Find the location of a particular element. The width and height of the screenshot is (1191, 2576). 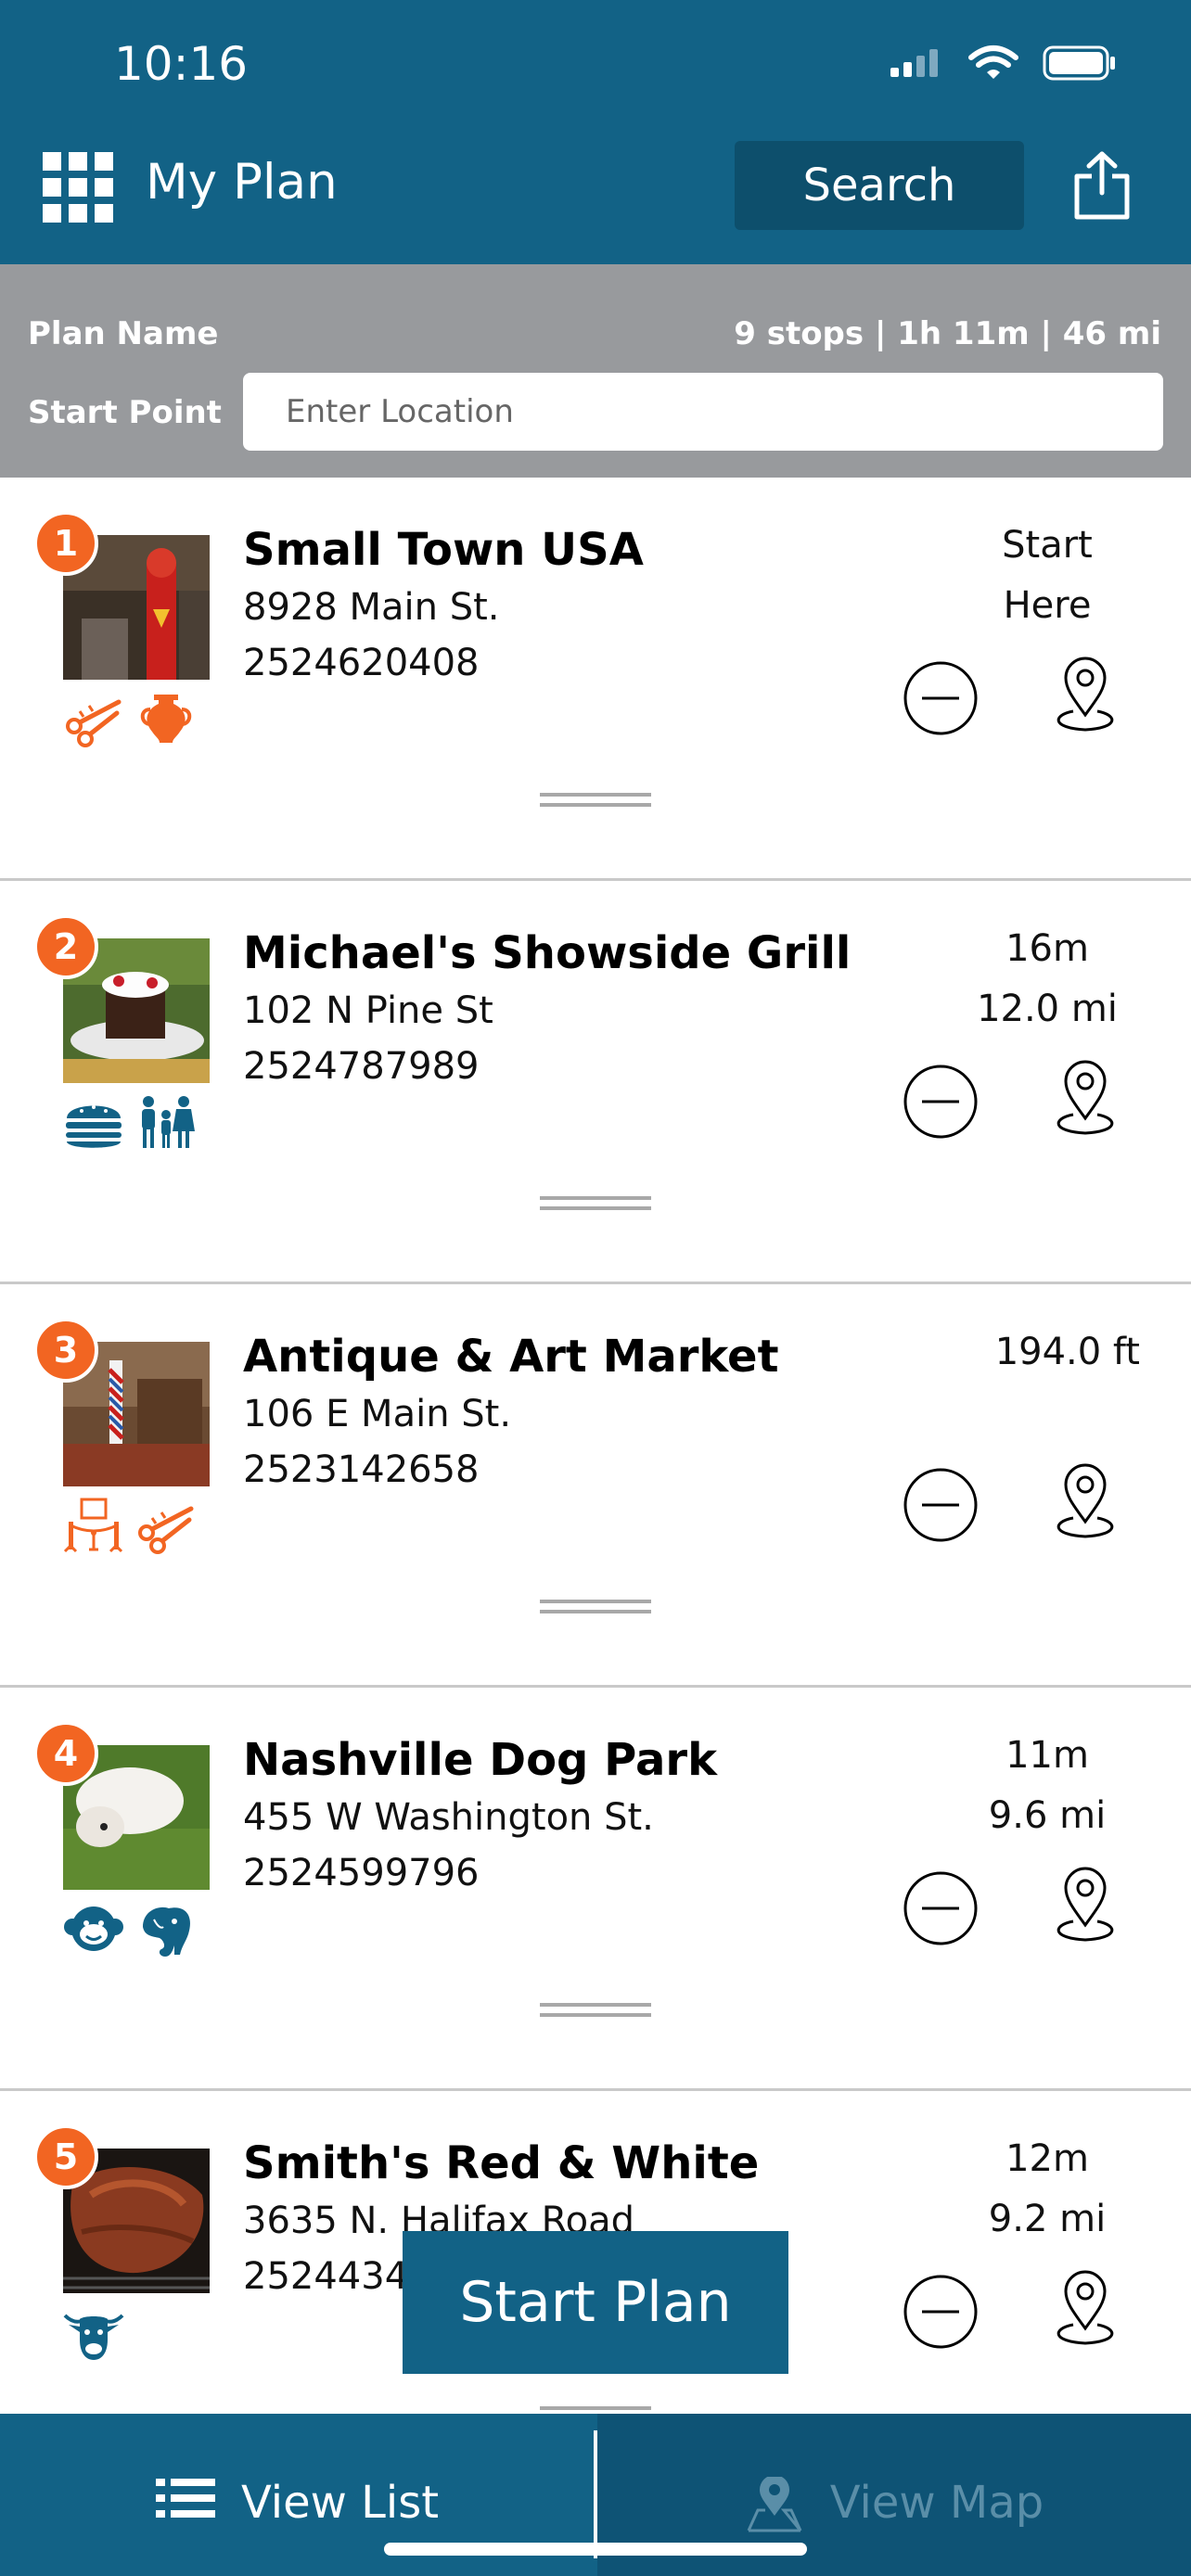

family-icon is located at coordinates (168, 1122).